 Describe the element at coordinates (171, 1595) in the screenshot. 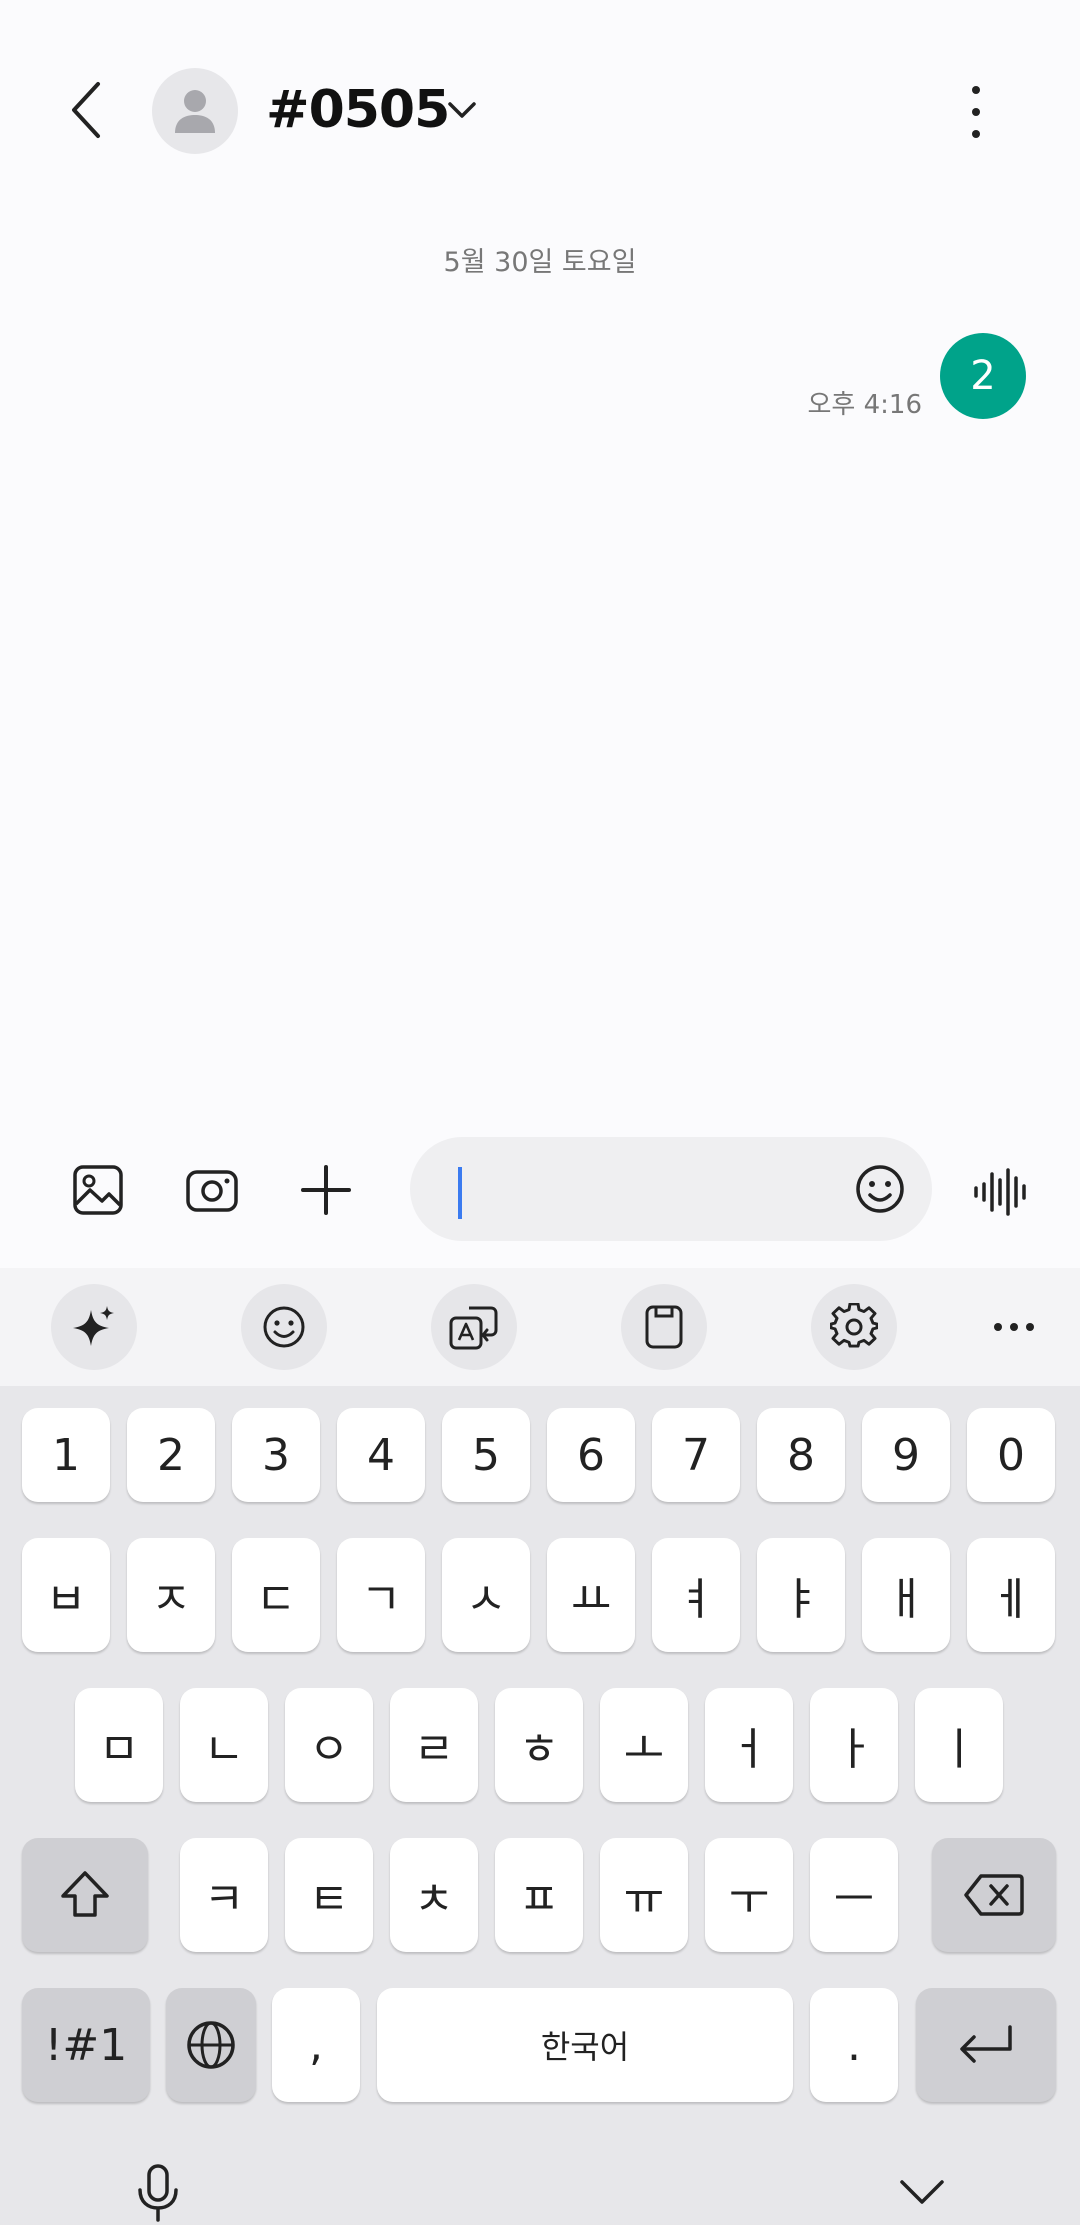

I see `key-j: ㅈ` at that location.